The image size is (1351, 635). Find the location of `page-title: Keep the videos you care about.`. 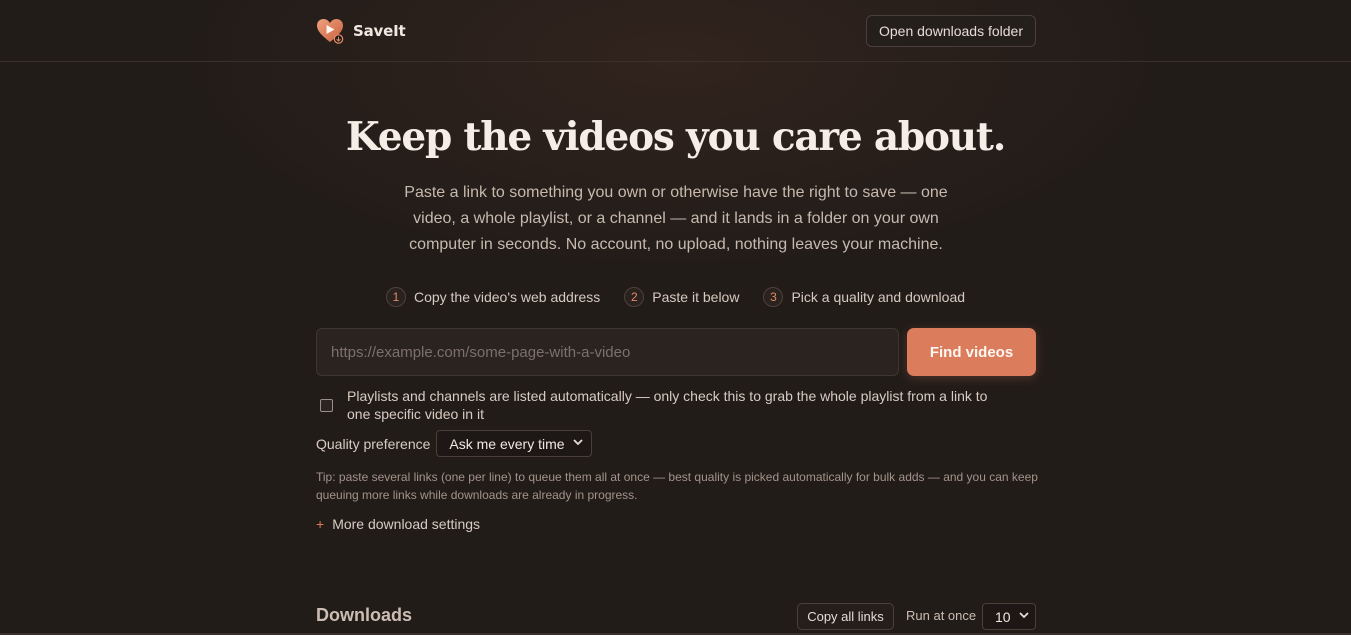

page-title: Keep the videos you care about. is located at coordinates (675, 137).